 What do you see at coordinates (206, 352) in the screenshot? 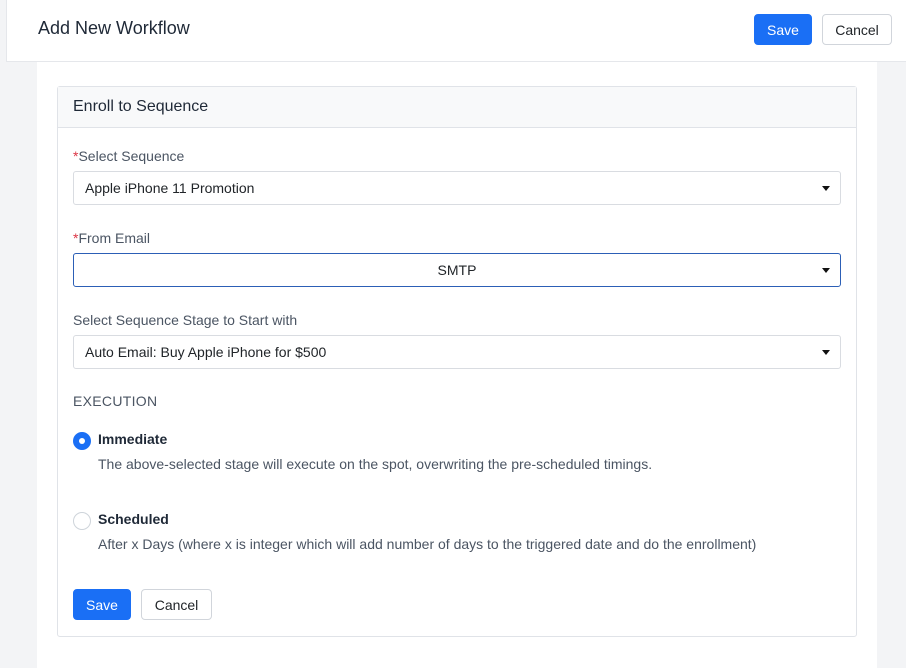
I see `sequence-stage-value: Auto Email: Buy Apple iPhone for $500` at bounding box center [206, 352].